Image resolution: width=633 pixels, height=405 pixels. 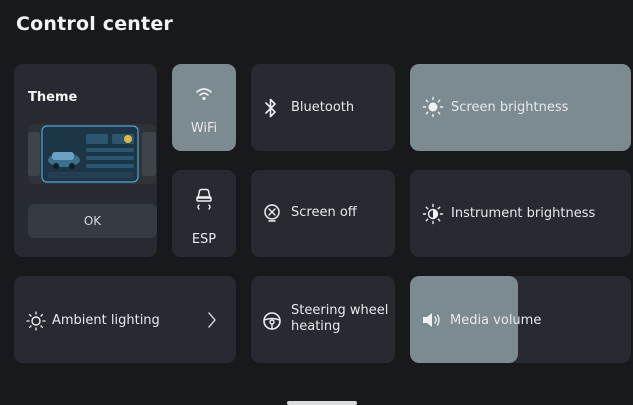 I want to click on wifi-toggle: WiFi, so click(x=204, y=107).